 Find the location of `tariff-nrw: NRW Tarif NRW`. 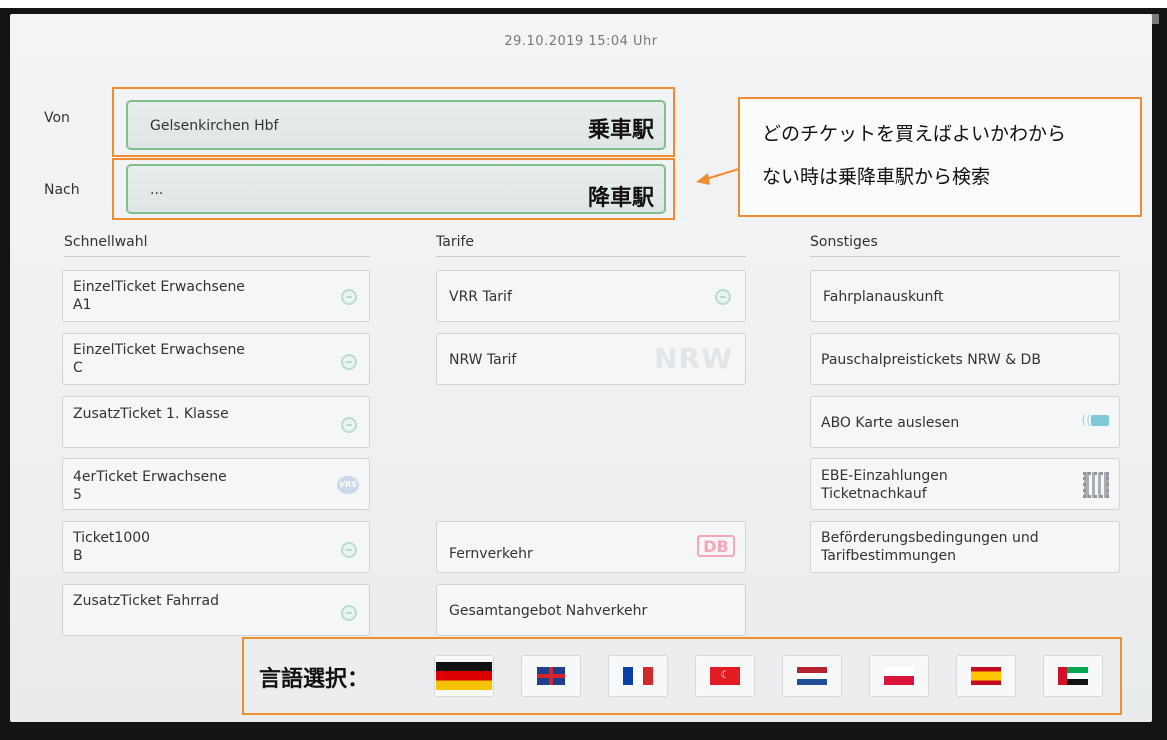

tariff-nrw: NRW Tarif NRW is located at coordinates (591, 359).